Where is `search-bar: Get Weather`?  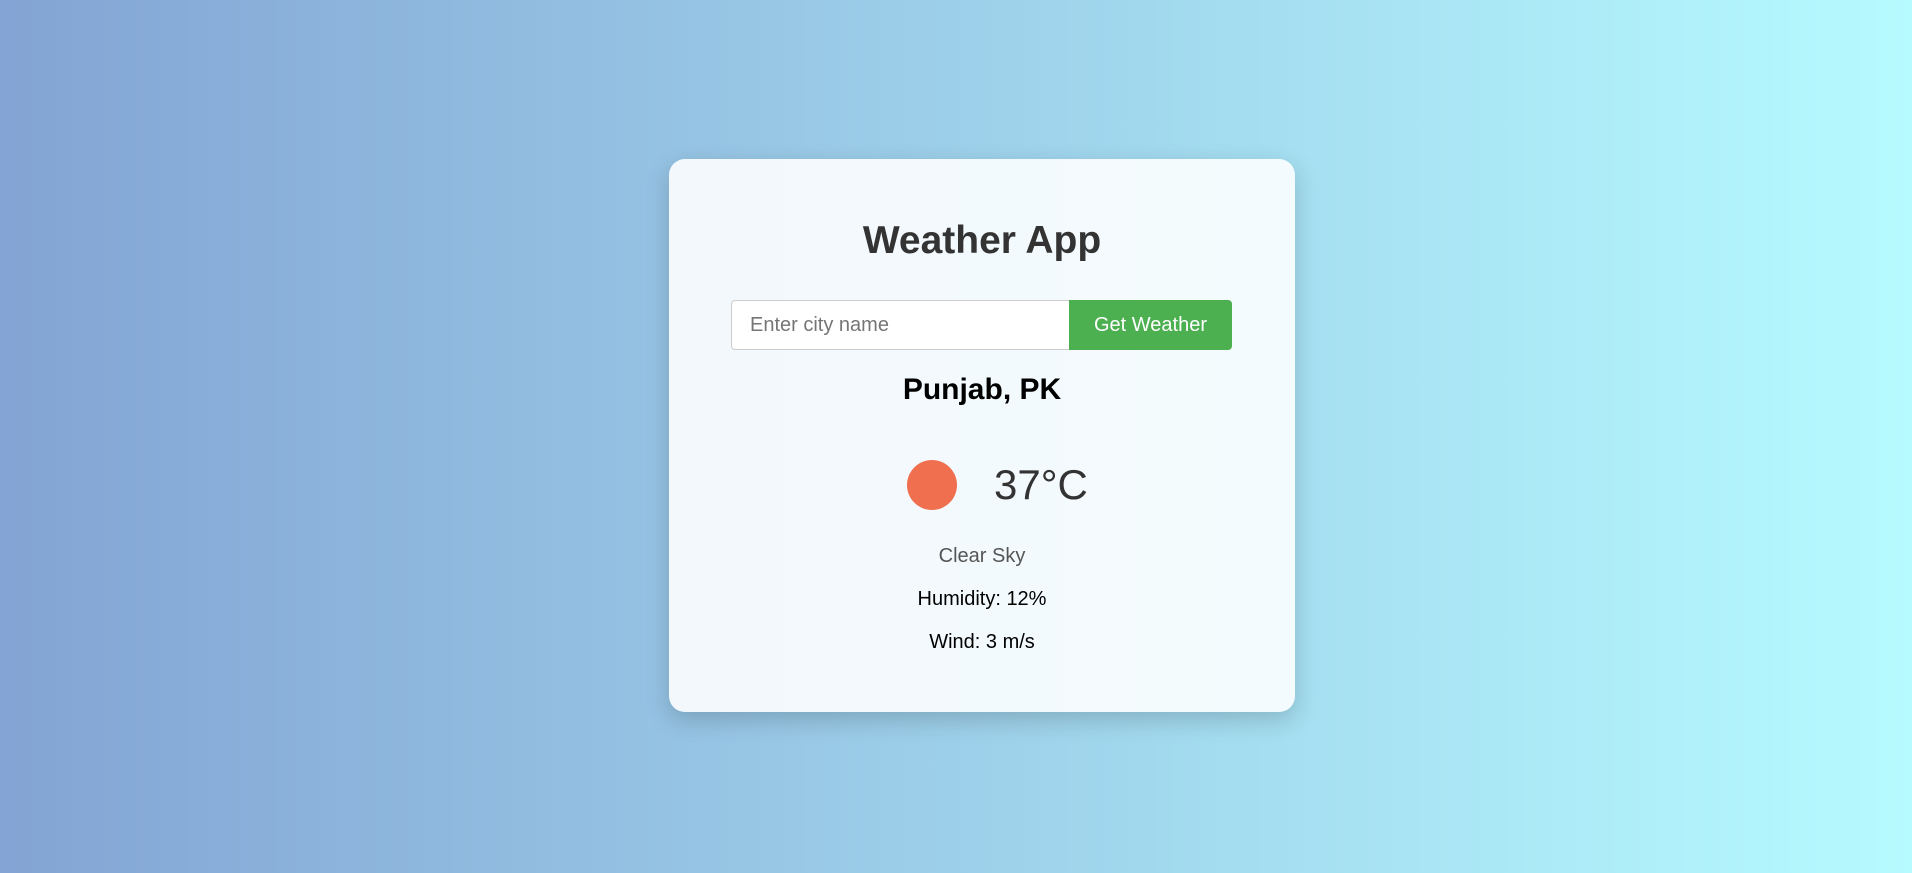 search-bar: Get Weather is located at coordinates (981, 325).